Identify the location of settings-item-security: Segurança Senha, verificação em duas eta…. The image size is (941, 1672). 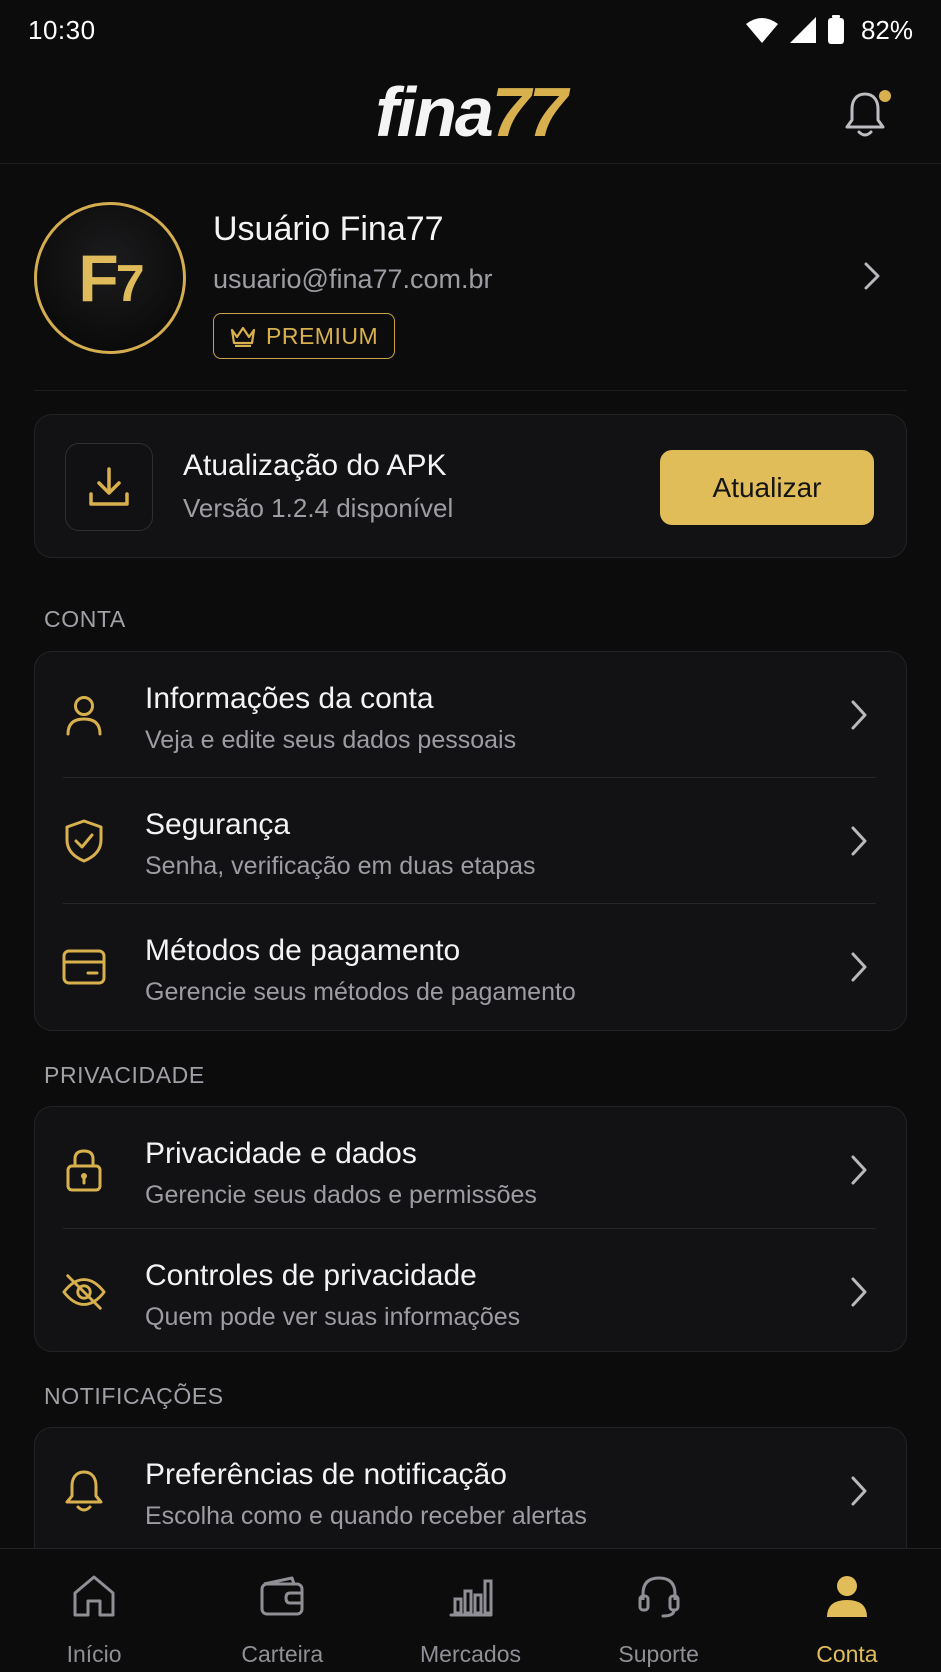
(470, 841).